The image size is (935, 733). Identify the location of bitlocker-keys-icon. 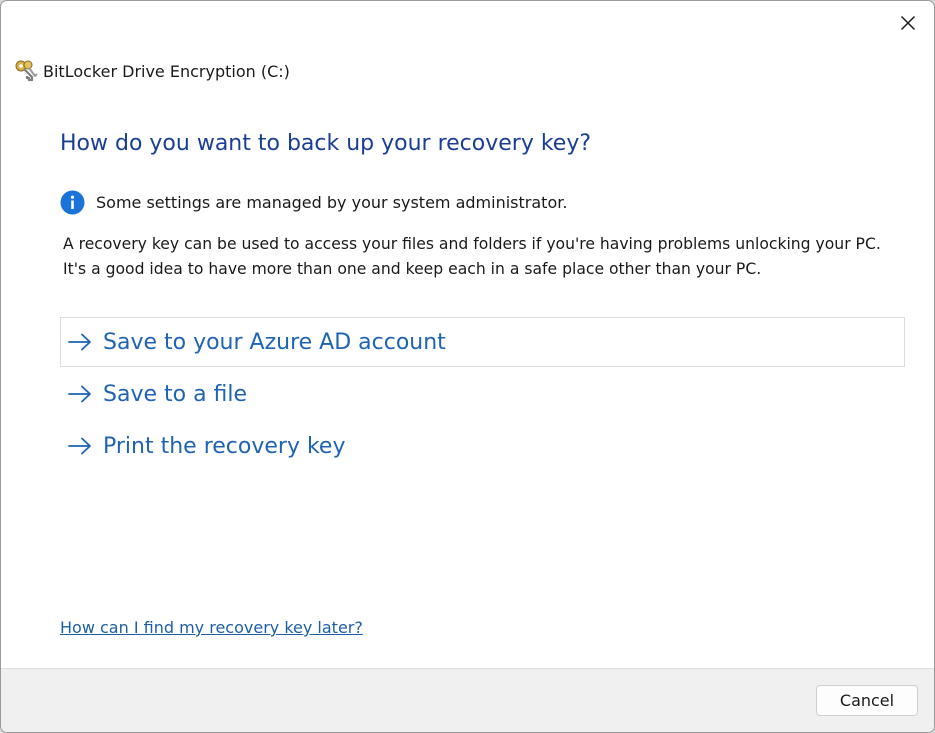
(26, 71).